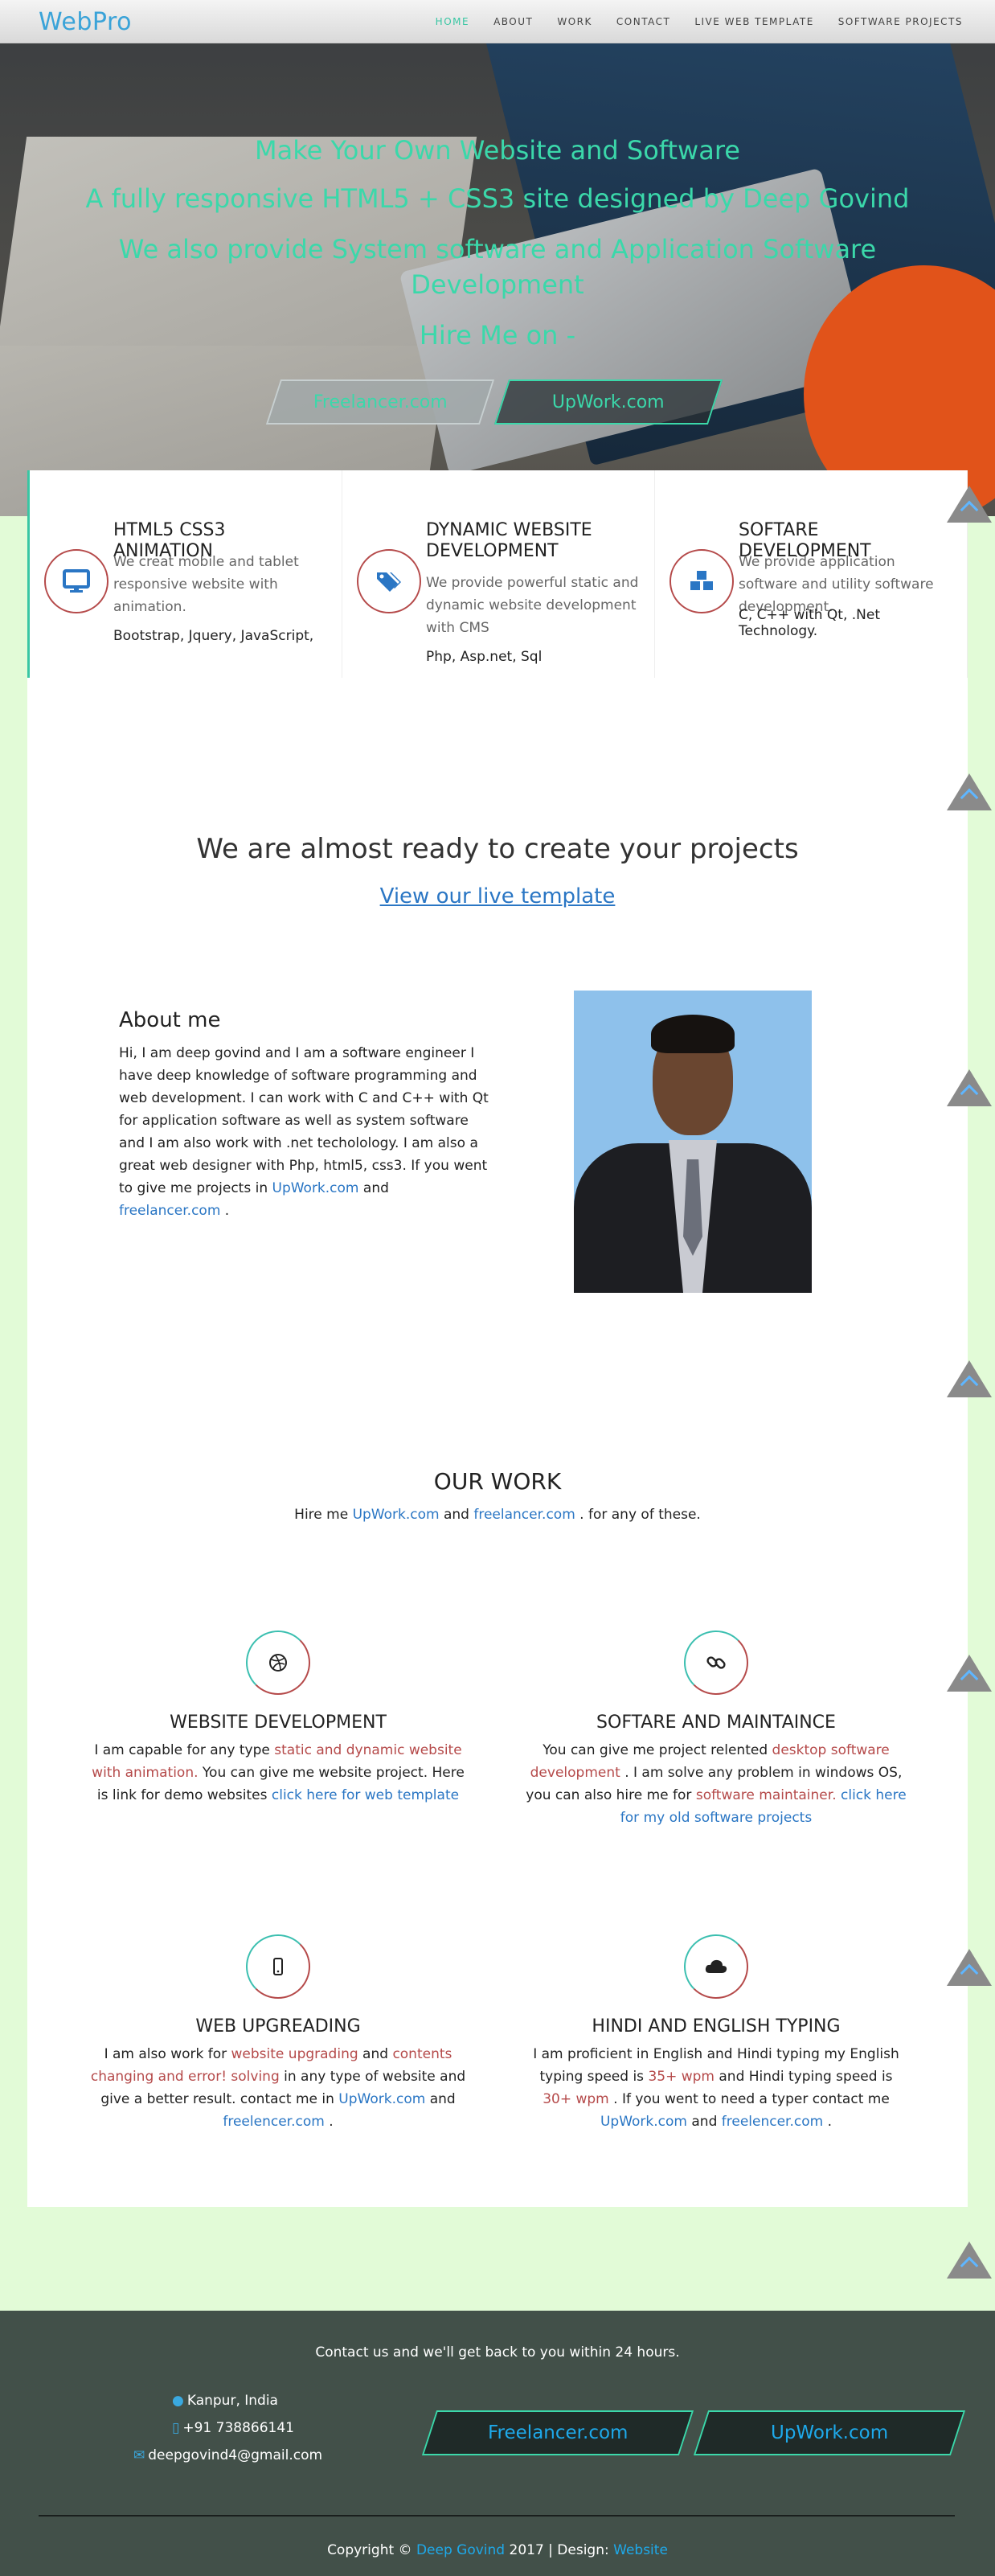 This screenshot has height=2576, width=995. I want to click on nav-item-software-projects: SOFTWARE PROJECTS, so click(901, 21).